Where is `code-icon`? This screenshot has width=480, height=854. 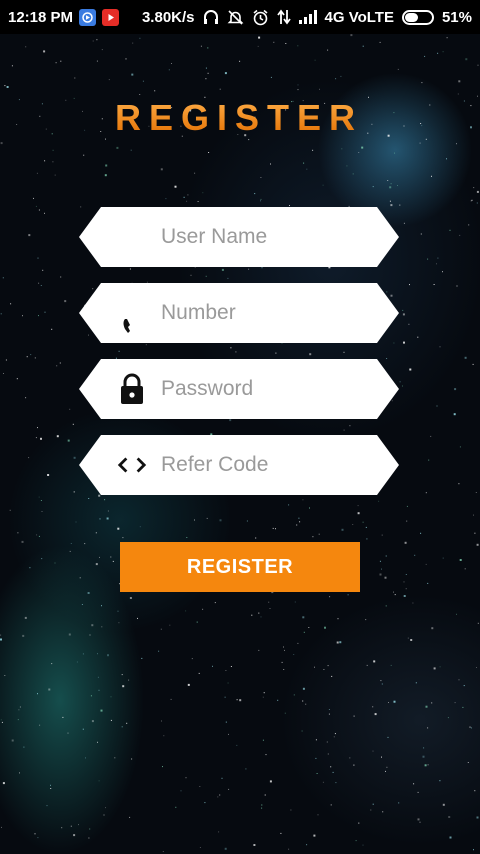
code-icon is located at coordinates (132, 465).